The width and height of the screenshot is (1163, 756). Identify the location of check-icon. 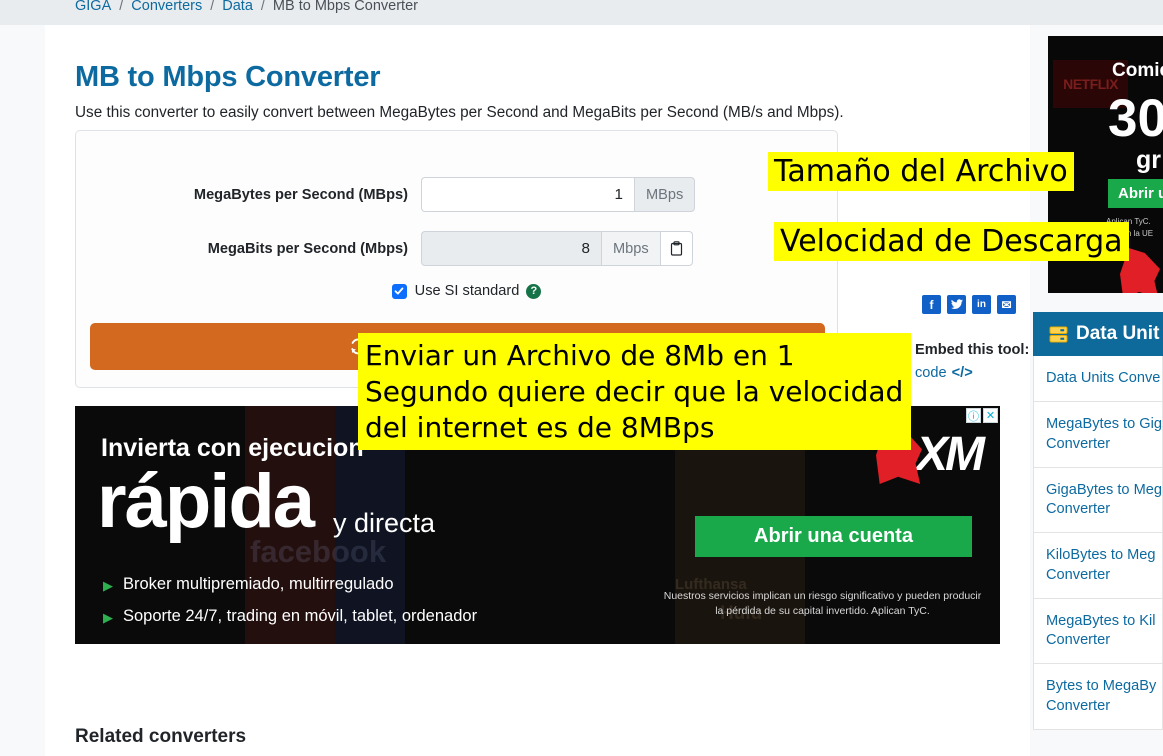
(399, 291).